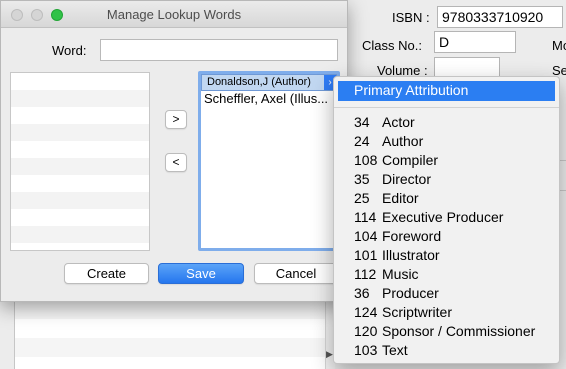  Describe the element at coordinates (365, 274) in the screenshot. I see `menu-item-code: 112` at that location.